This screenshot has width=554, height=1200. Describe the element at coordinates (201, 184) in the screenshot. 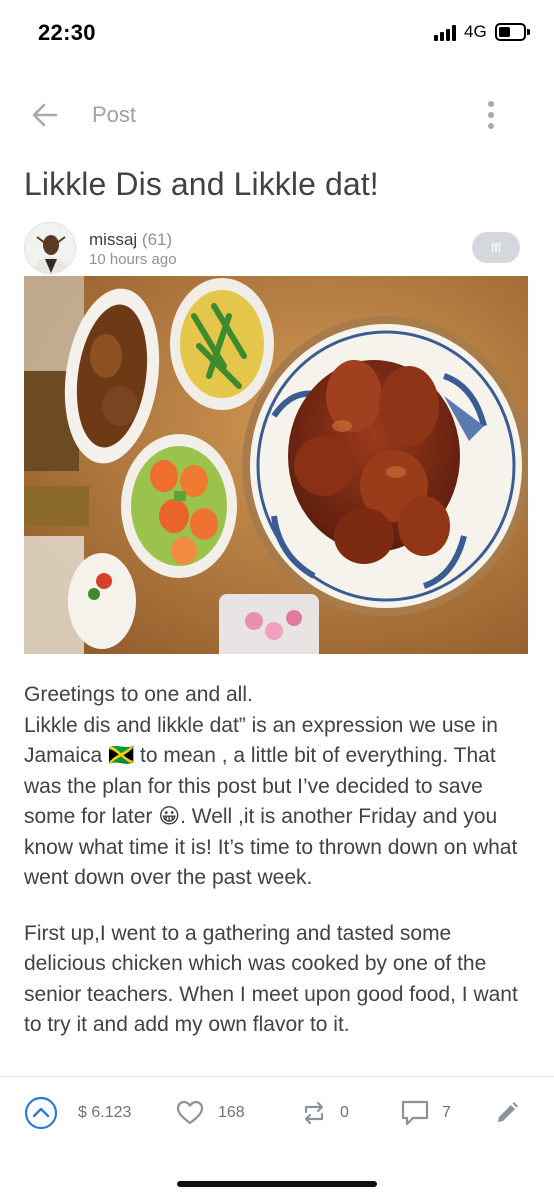

I see `post-title: Likkle Dis and Likkle dat!` at that location.